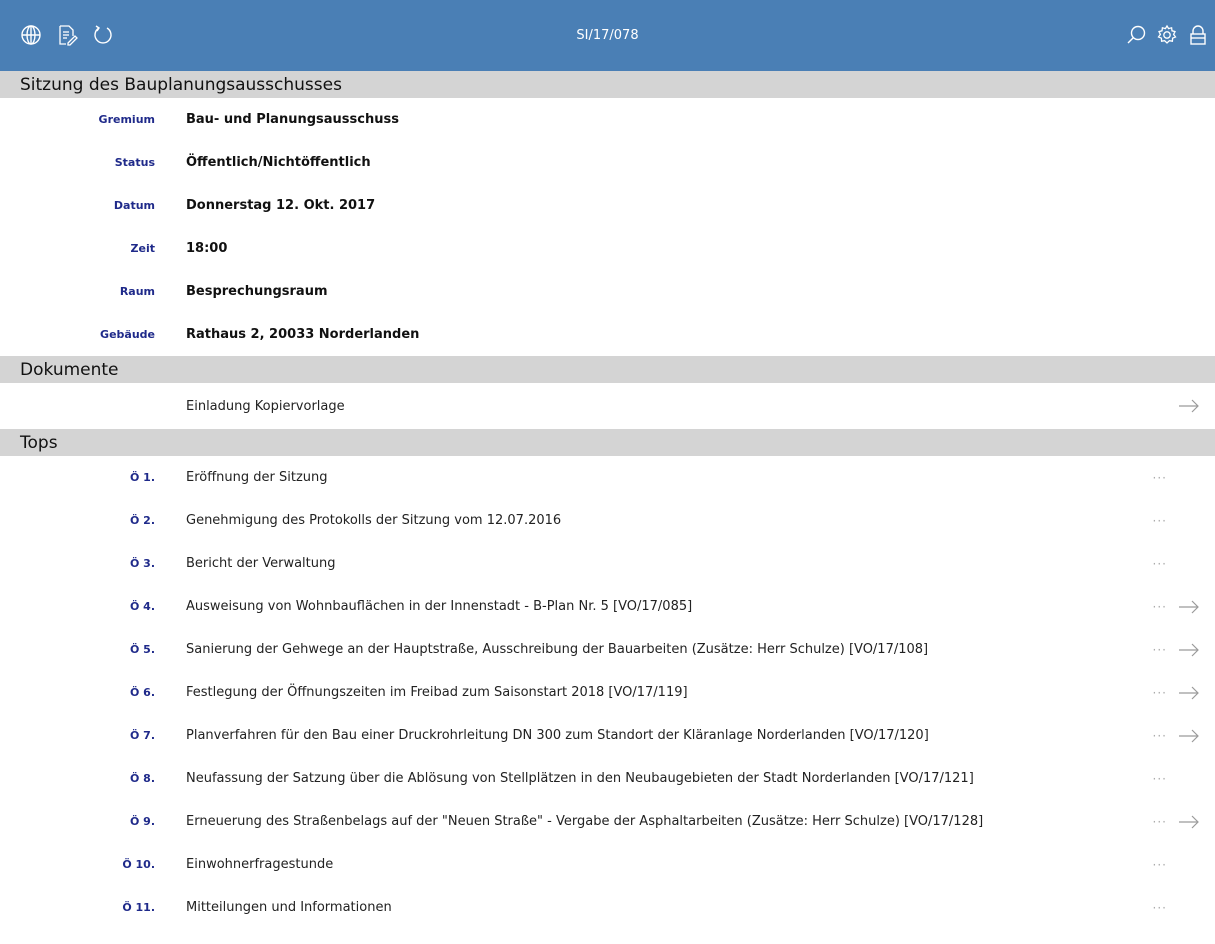  I want to click on field-label: Gremium, so click(126, 119).